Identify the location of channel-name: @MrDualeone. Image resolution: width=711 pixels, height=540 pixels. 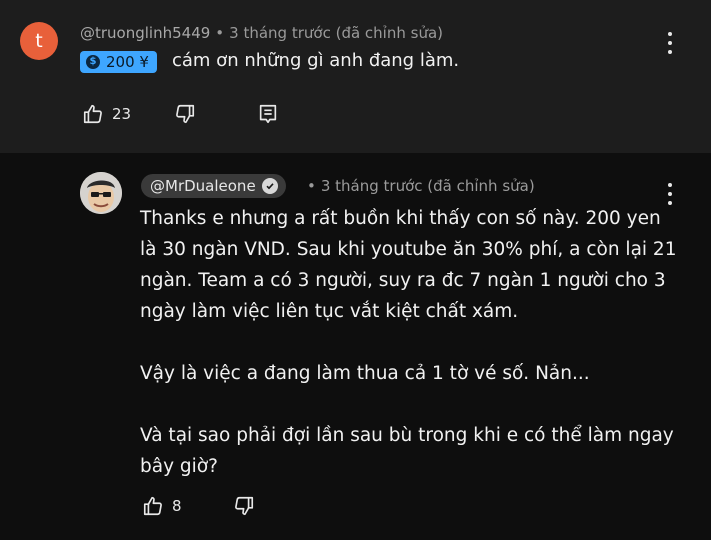
(203, 186).